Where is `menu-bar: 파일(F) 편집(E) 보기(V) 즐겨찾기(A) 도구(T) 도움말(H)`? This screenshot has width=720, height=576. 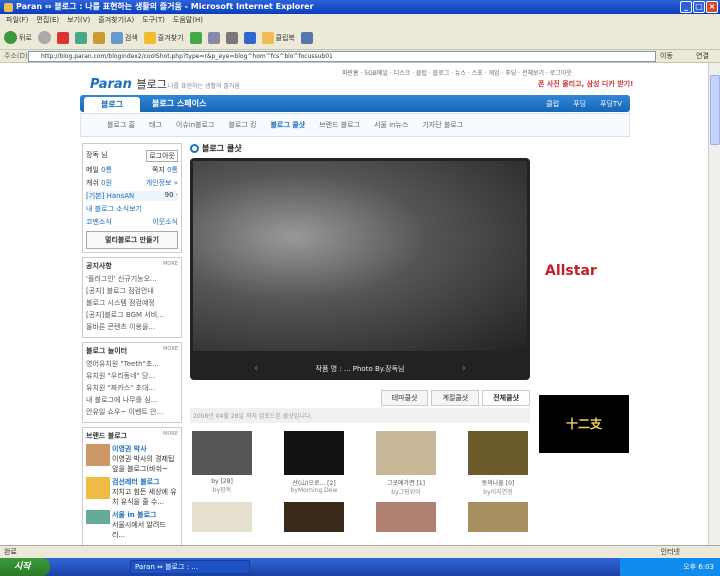
menu-bar: 파일(F) 편집(E) 보기(V) 즐겨찾기(A) 도구(T) 도움말(H) is located at coordinates (360, 20).